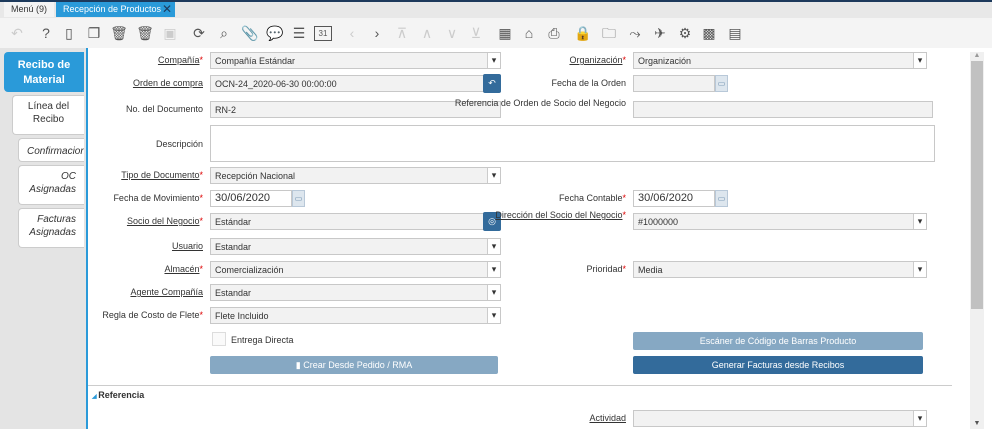 This screenshot has width=992, height=429. Describe the element at coordinates (119, 33) in the screenshot. I see `delete-icon: 🗑` at that location.